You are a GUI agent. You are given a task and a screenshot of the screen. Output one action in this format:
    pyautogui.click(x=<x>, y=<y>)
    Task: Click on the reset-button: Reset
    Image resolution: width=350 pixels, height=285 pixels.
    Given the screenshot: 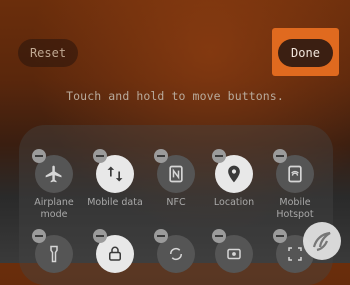 What is the action you would take?
    pyautogui.click(x=48, y=53)
    